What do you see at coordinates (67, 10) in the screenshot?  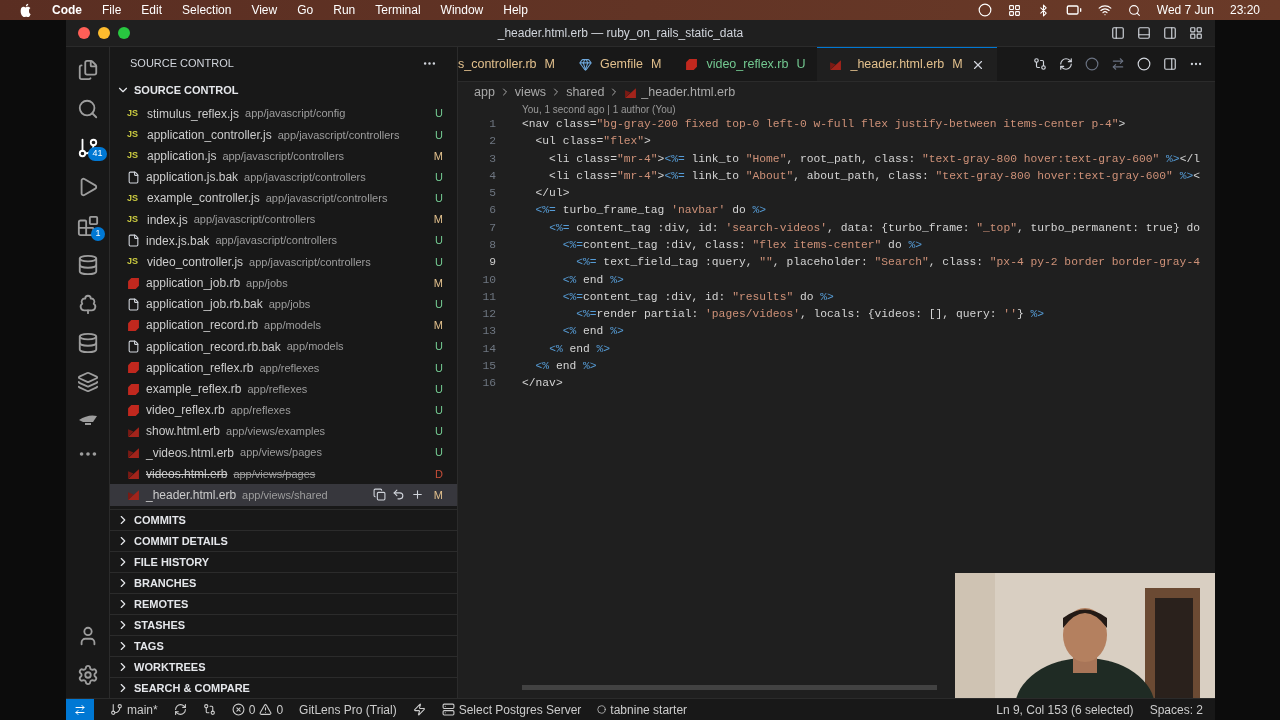 I see `app-menu: Code` at bounding box center [67, 10].